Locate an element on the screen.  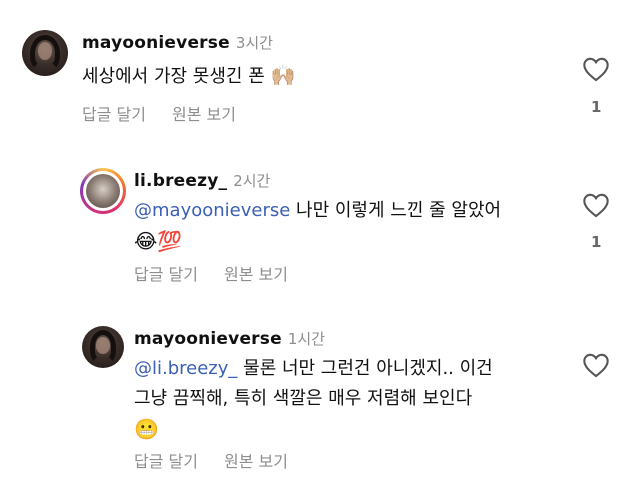
mention-link: @li.breezy_ is located at coordinates (185, 368).